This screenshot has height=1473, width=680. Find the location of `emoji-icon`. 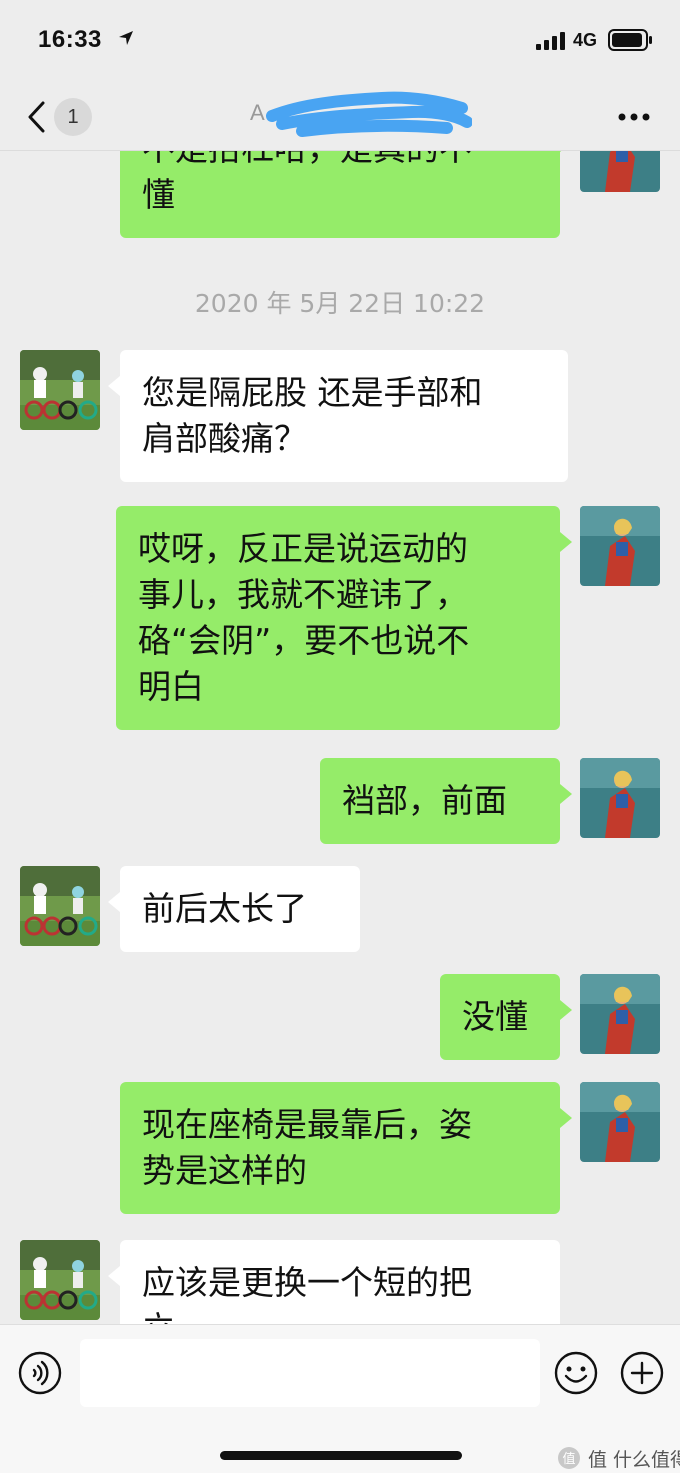

emoji-icon is located at coordinates (576, 1373).